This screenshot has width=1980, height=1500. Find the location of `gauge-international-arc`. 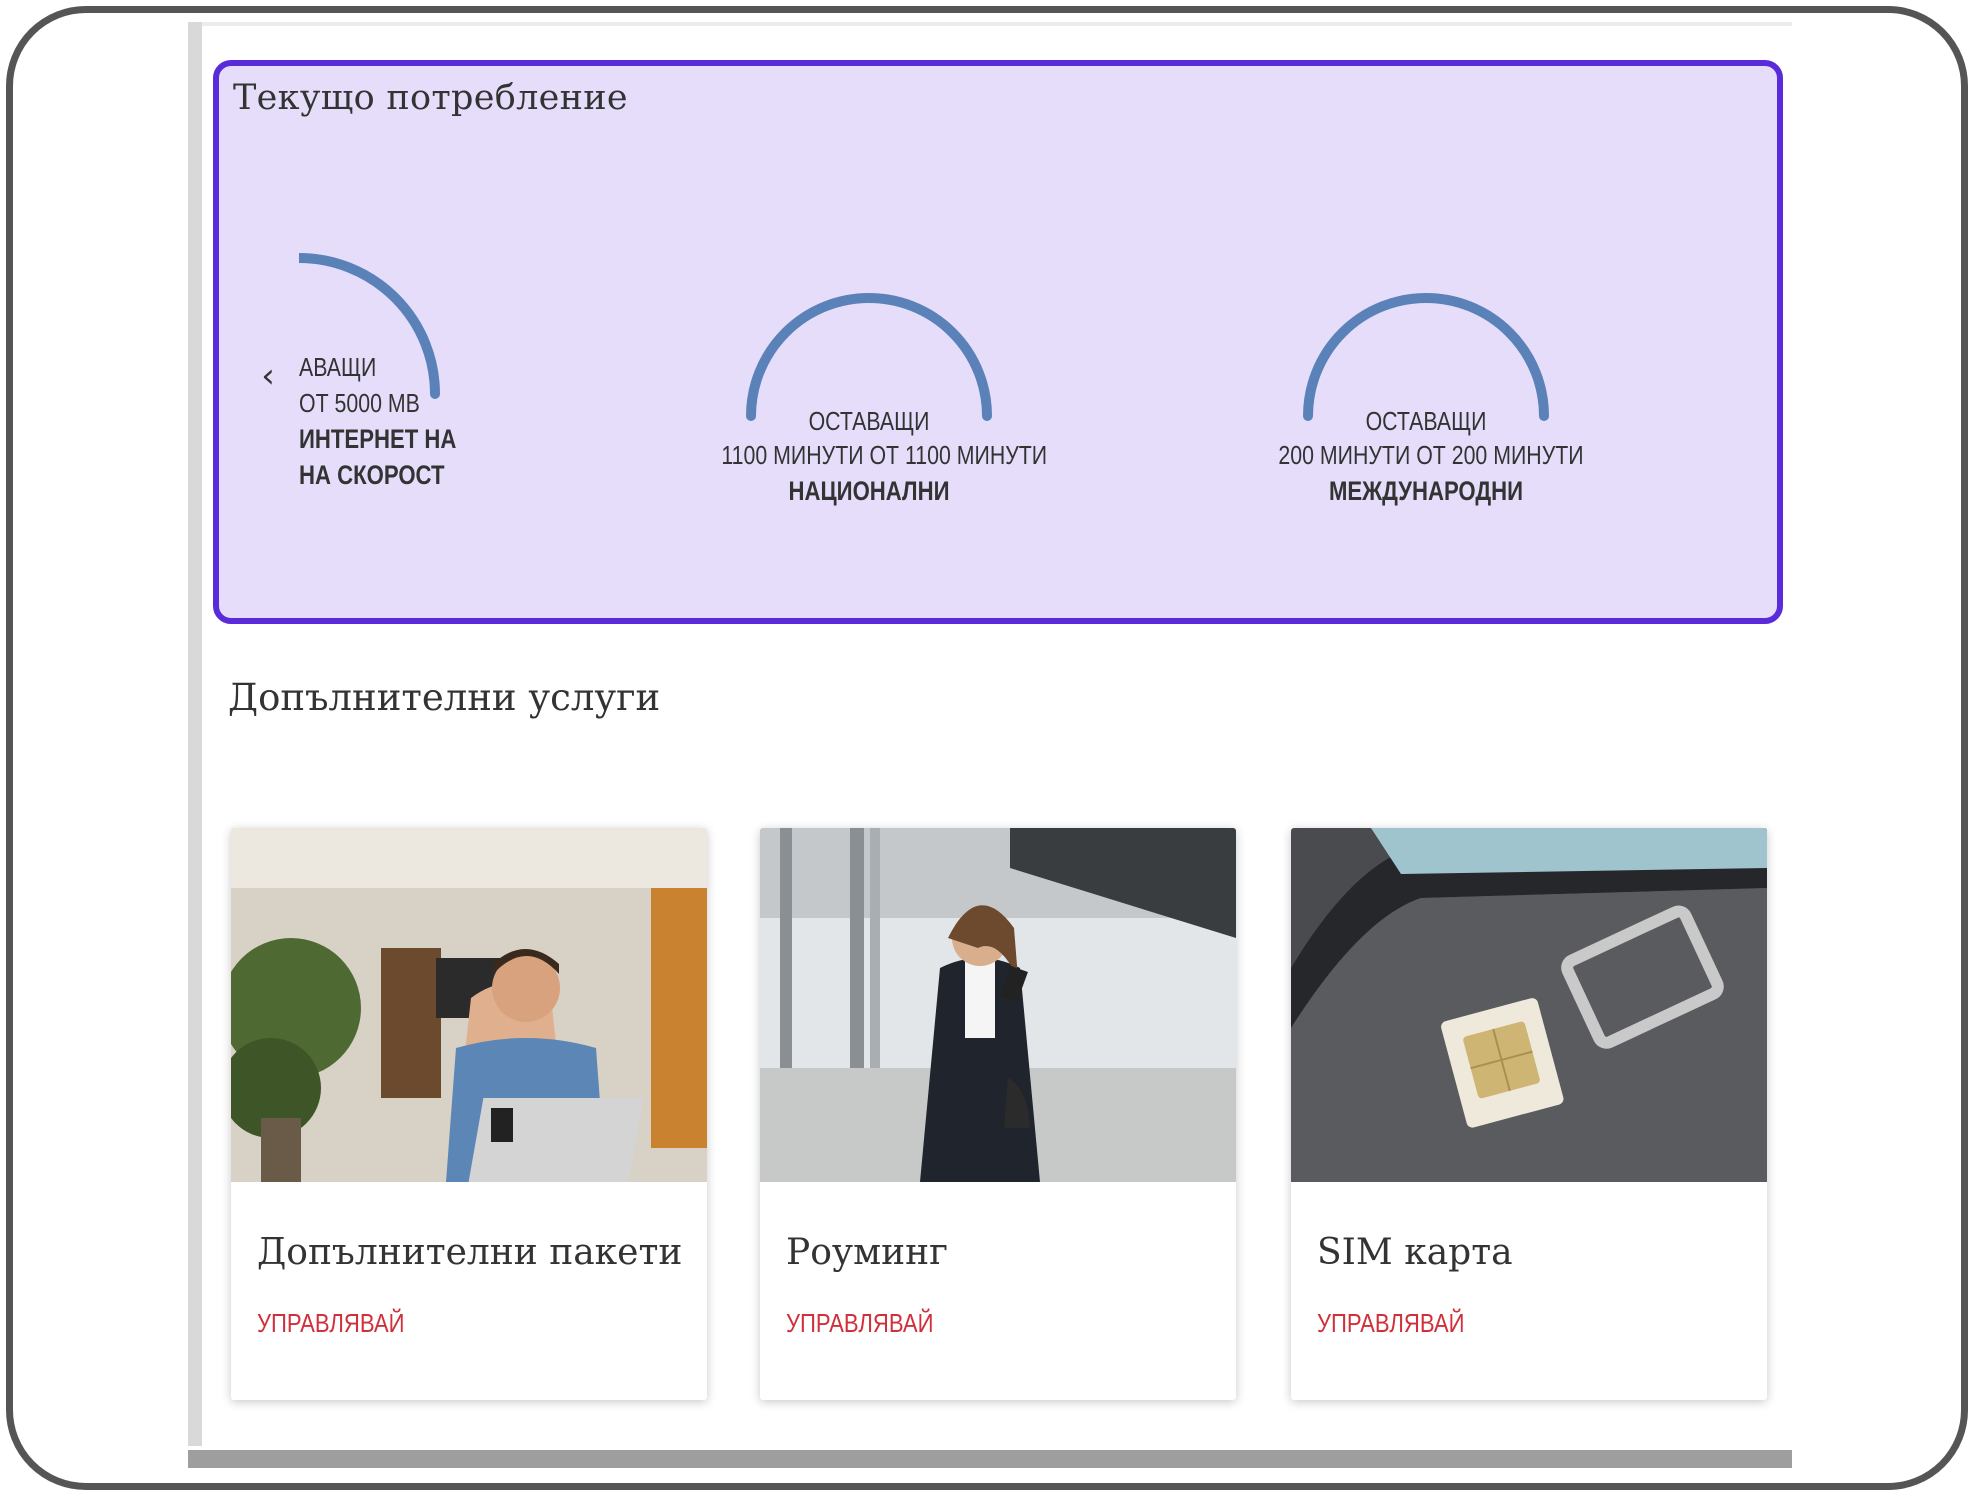

gauge-international-arc is located at coordinates (1426, 357).